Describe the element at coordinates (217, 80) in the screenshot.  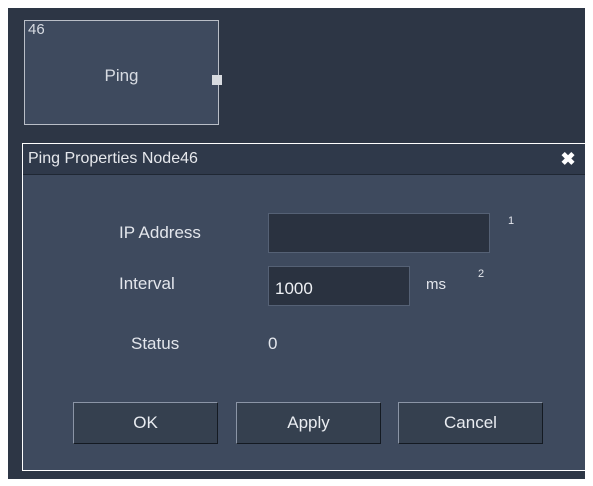
I see `output-port-handle` at that location.